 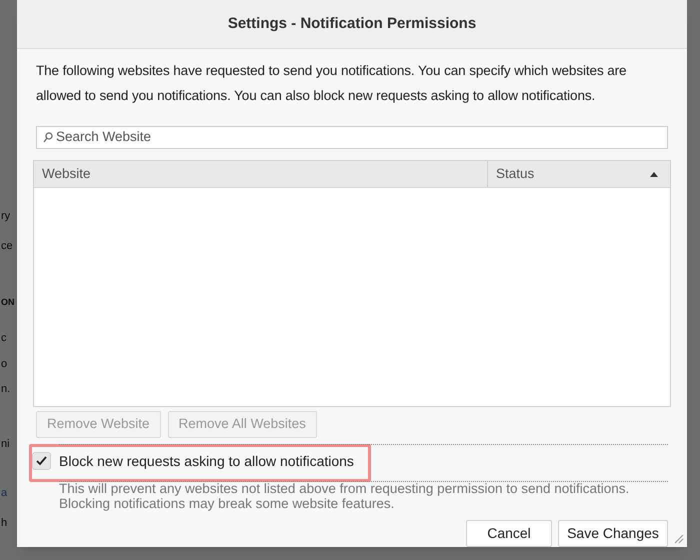 I want to click on search-icon, so click(x=48, y=137).